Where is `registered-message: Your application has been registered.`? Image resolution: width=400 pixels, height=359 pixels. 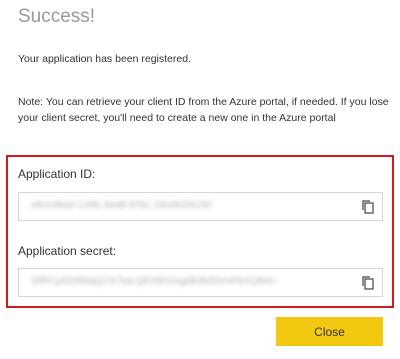
registered-message: Your application has been registered. is located at coordinates (104, 59).